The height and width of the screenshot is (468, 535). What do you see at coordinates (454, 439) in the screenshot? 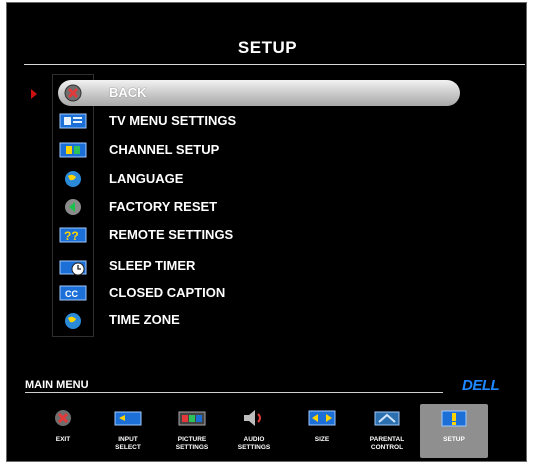
I see `bottom-item-label: SETUP` at bounding box center [454, 439].